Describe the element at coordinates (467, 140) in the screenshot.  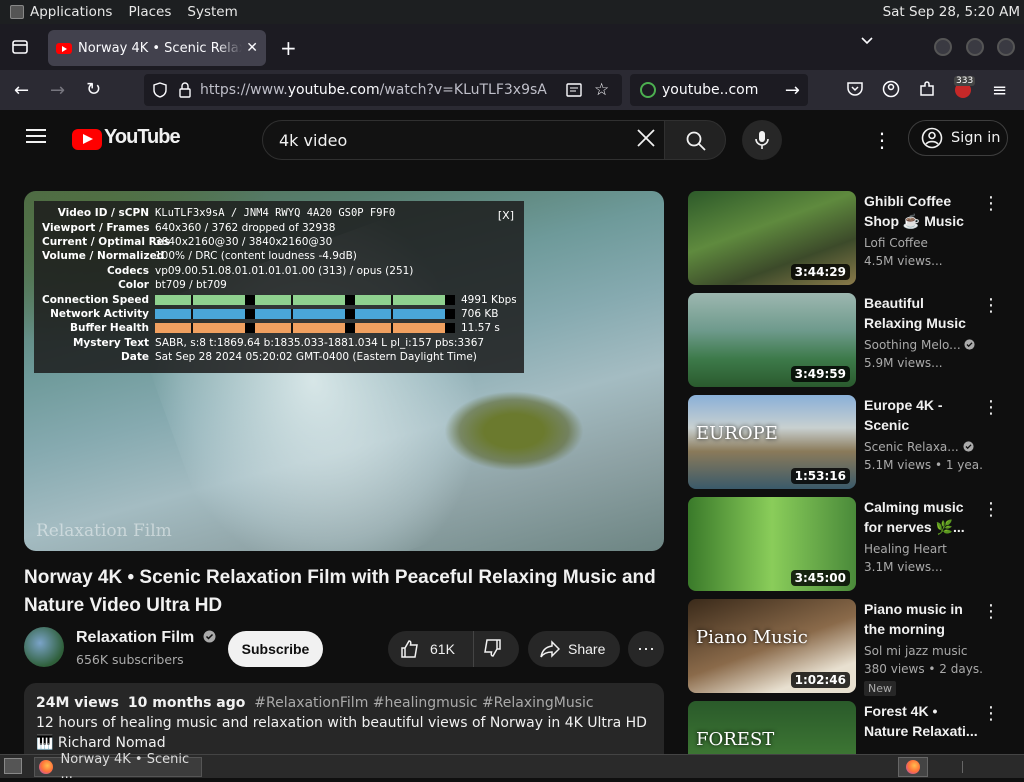
I see `youtube-search-input: 4k video` at that location.